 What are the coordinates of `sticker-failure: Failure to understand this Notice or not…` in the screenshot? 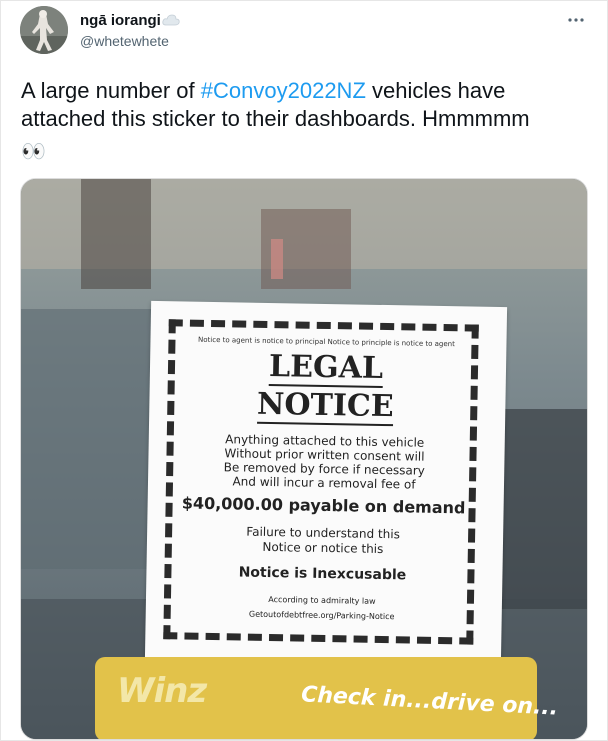 It's located at (323, 540).